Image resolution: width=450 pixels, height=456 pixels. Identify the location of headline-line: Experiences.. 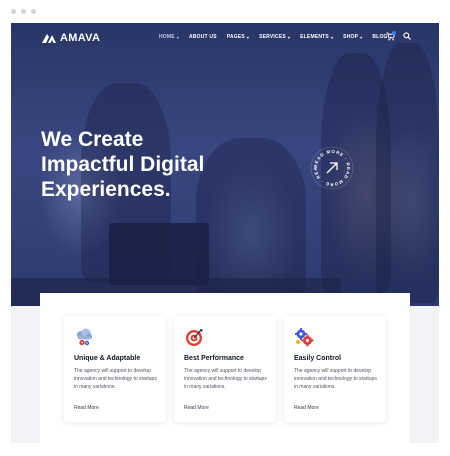
(106, 189).